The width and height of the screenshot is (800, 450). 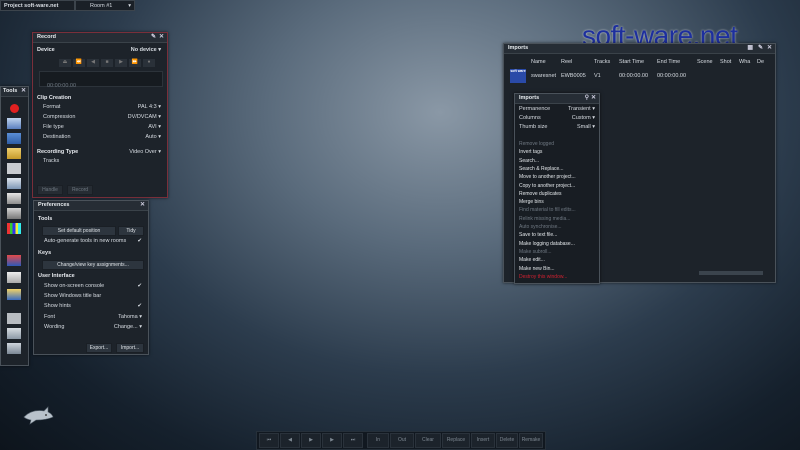 I want to click on record-tool-icon, so click(x=14, y=108).